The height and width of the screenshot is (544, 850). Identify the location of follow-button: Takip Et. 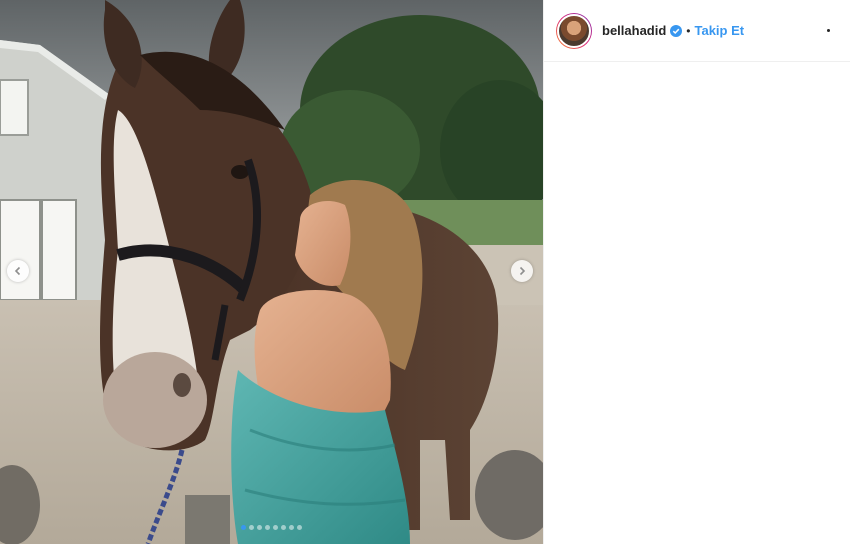
(720, 30).